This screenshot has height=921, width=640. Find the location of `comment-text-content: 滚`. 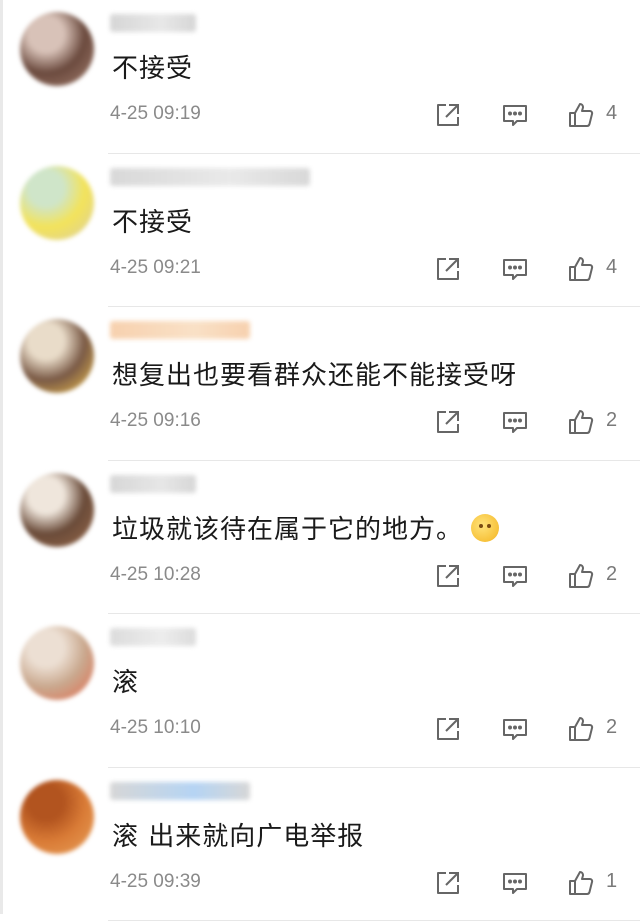

comment-text-content: 滚 is located at coordinates (125, 683).